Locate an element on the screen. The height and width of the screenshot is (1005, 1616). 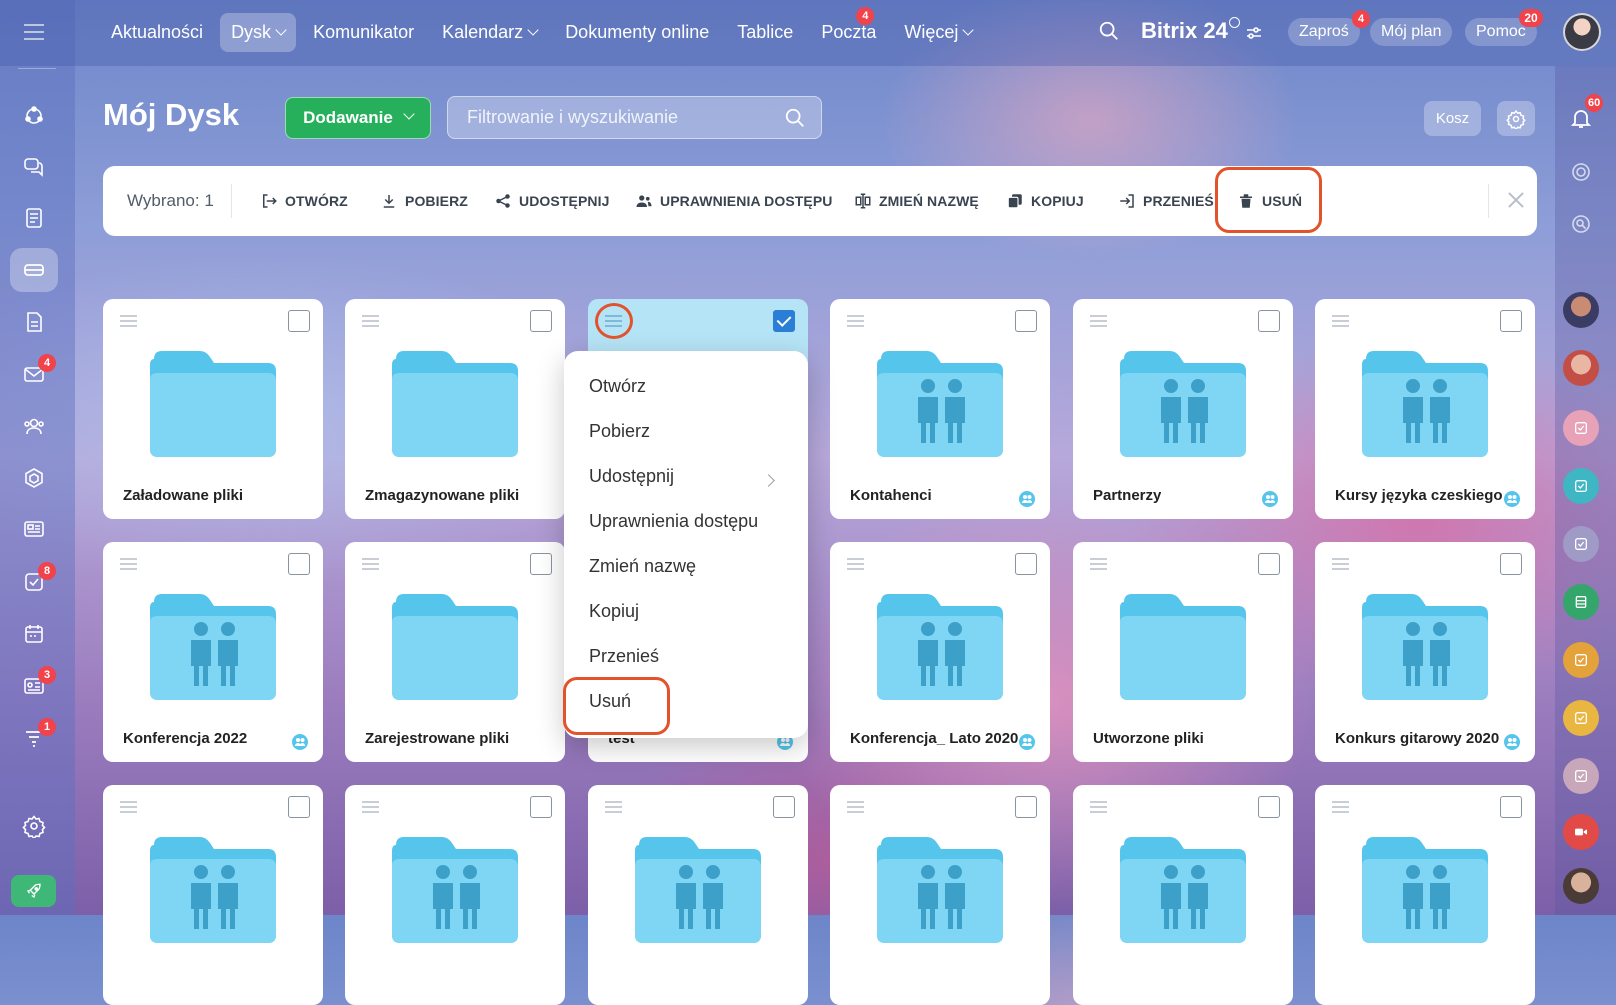
rocket-icon is located at coordinates (33, 891).